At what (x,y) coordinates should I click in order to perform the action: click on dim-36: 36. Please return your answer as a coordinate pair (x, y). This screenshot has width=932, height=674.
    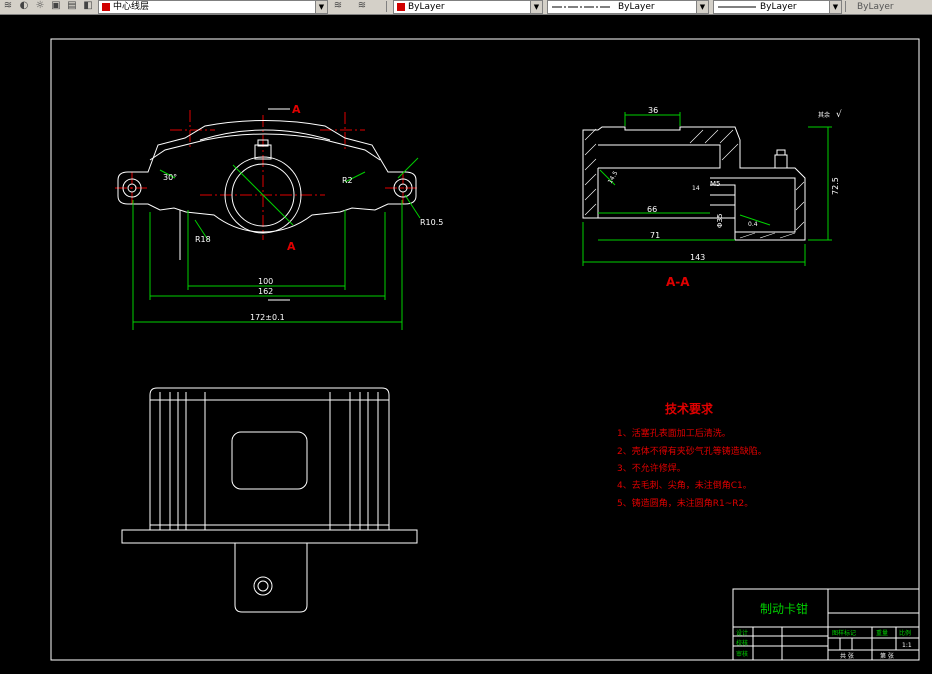
    Looking at the image, I should click on (653, 110).